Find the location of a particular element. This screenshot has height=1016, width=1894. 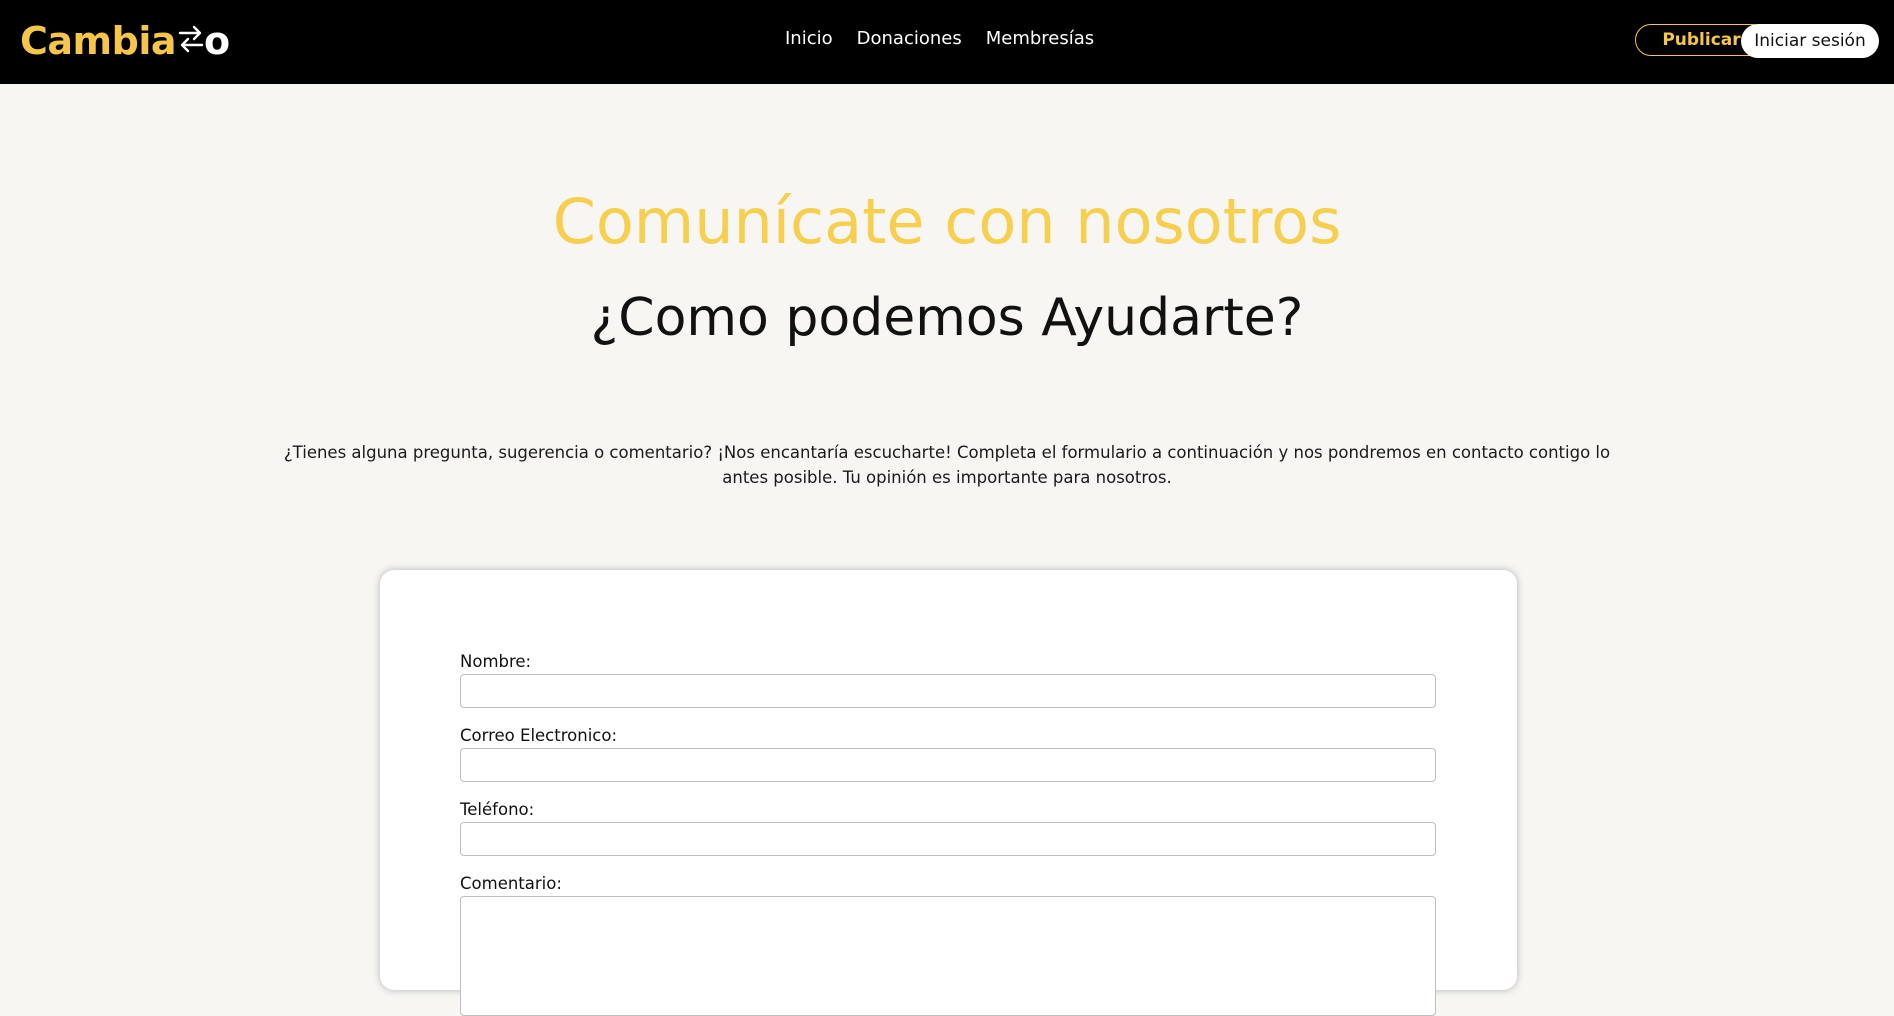

telefono-label: Teléfono: is located at coordinates (497, 809).